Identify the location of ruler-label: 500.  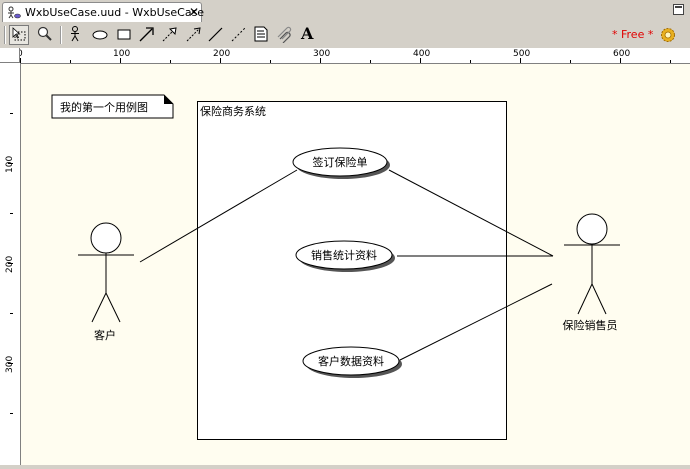
(522, 54).